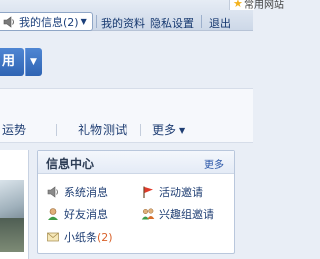  I want to click on flag-icon, so click(148, 192).